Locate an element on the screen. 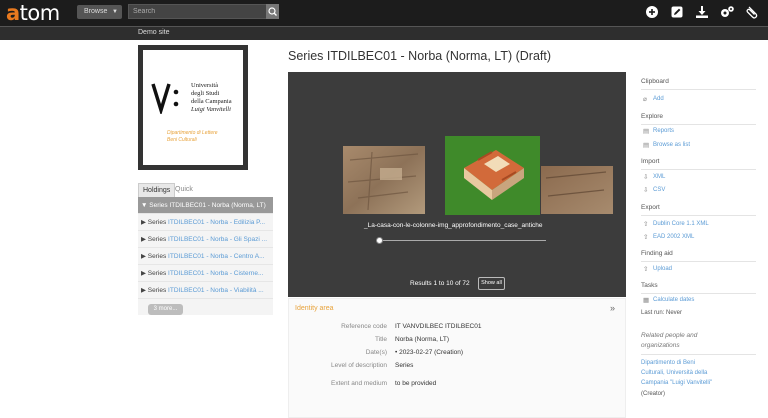 This screenshot has height=418, width=768. tab-holdings: Holdings is located at coordinates (157, 190).